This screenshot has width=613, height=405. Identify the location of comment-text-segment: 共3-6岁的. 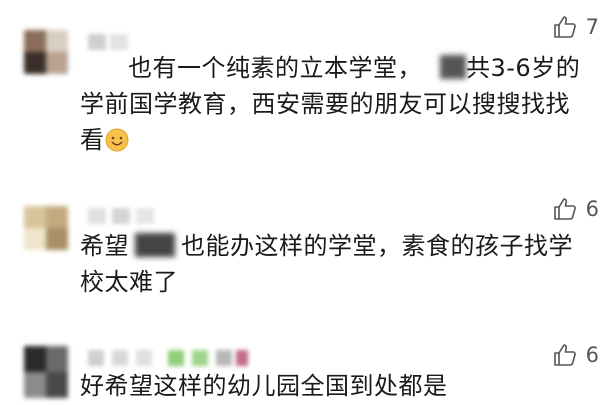
(523, 68).